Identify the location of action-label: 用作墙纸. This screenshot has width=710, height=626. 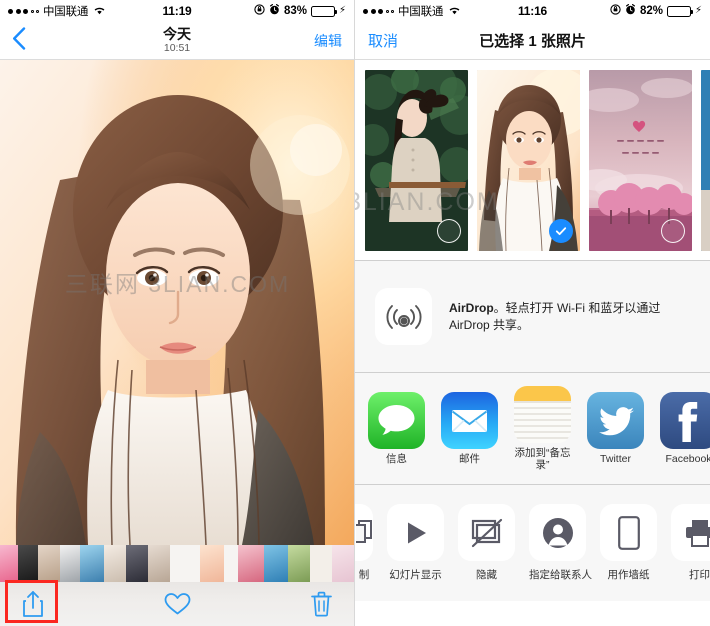
(628, 575).